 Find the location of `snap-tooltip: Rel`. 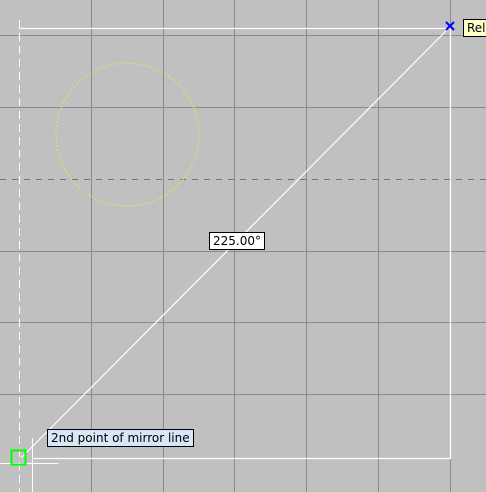

snap-tooltip: Rel is located at coordinates (474, 28).